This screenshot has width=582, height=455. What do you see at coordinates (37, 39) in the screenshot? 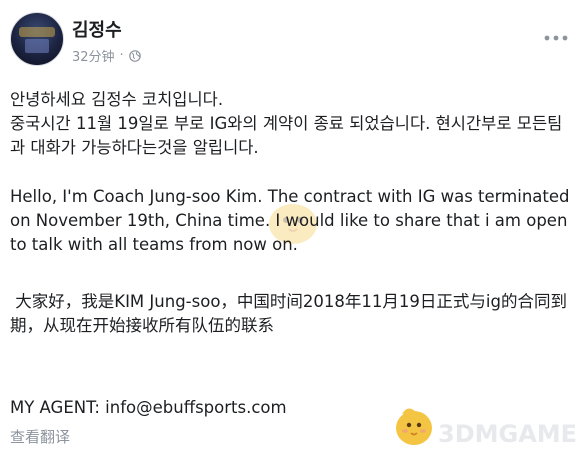
I see `avatar` at bounding box center [37, 39].